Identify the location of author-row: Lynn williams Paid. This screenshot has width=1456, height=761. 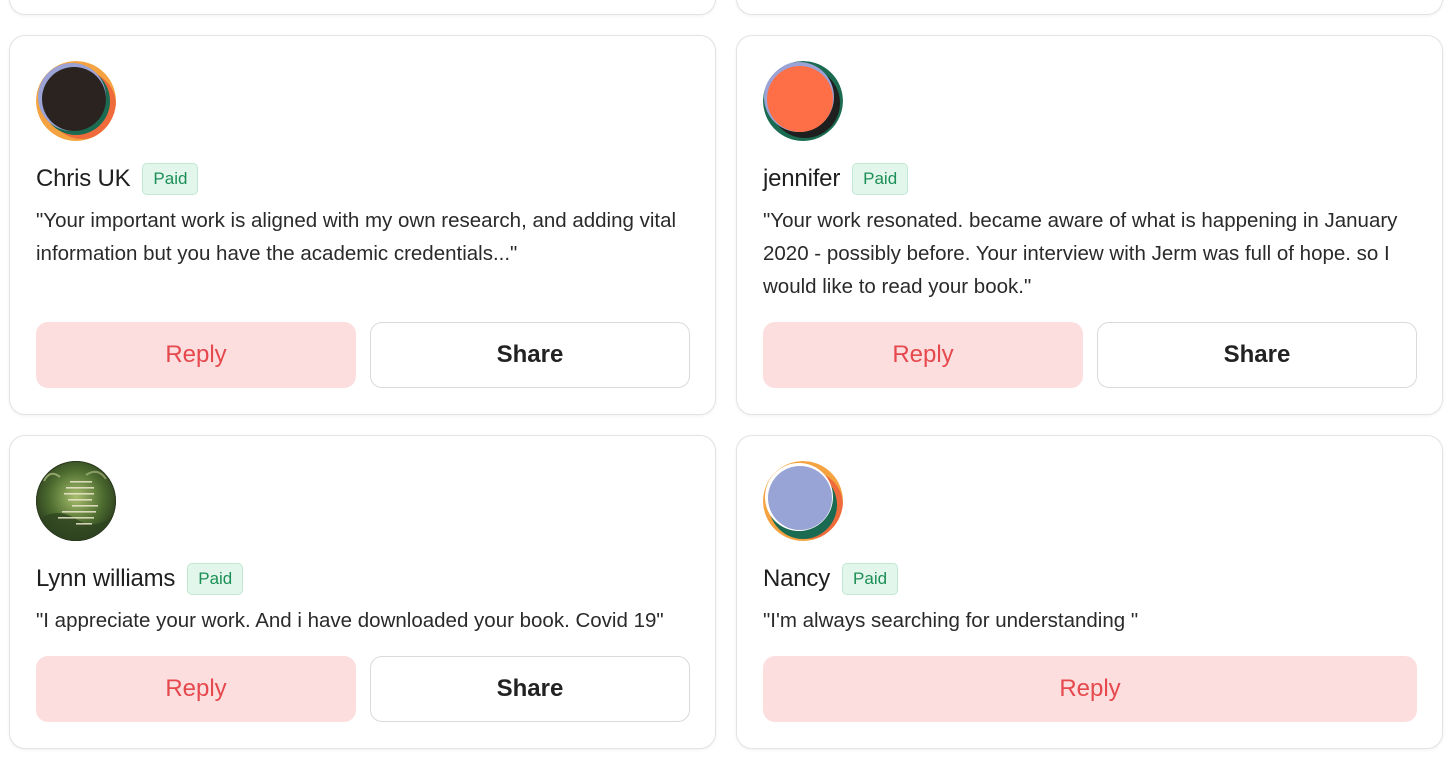
(140, 579).